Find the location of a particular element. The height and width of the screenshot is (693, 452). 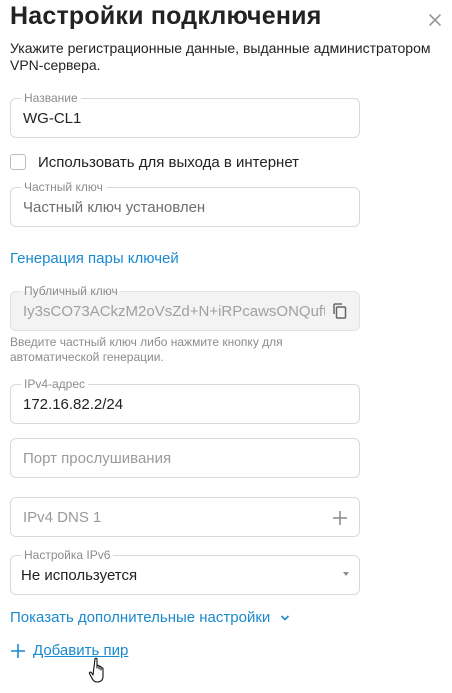

name-field-label: Название is located at coordinates (51, 98).